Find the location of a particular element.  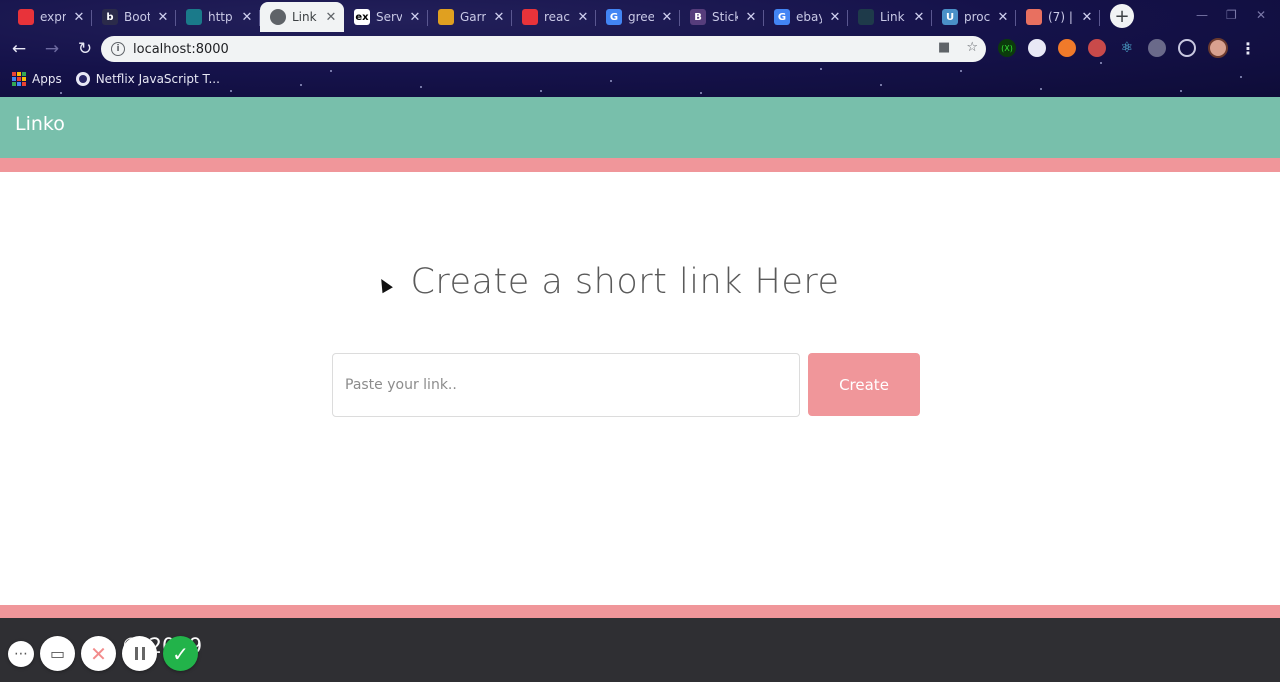

recorder-pause-button is located at coordinates (139, 653).